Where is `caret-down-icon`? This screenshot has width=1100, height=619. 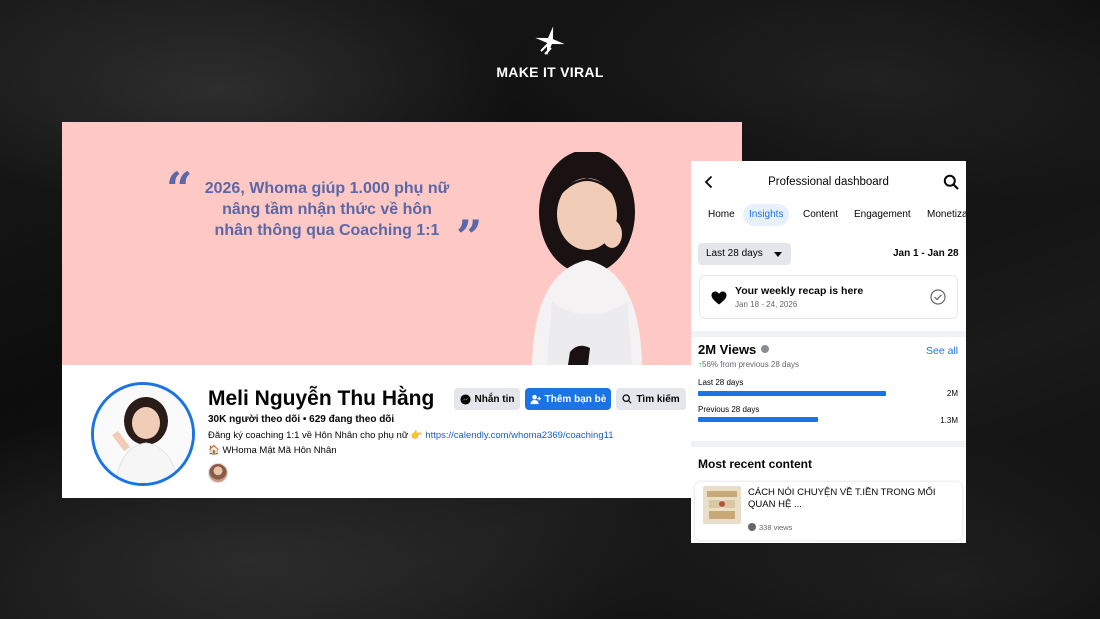
caret-down-icon is located at coordinates (777, 254).